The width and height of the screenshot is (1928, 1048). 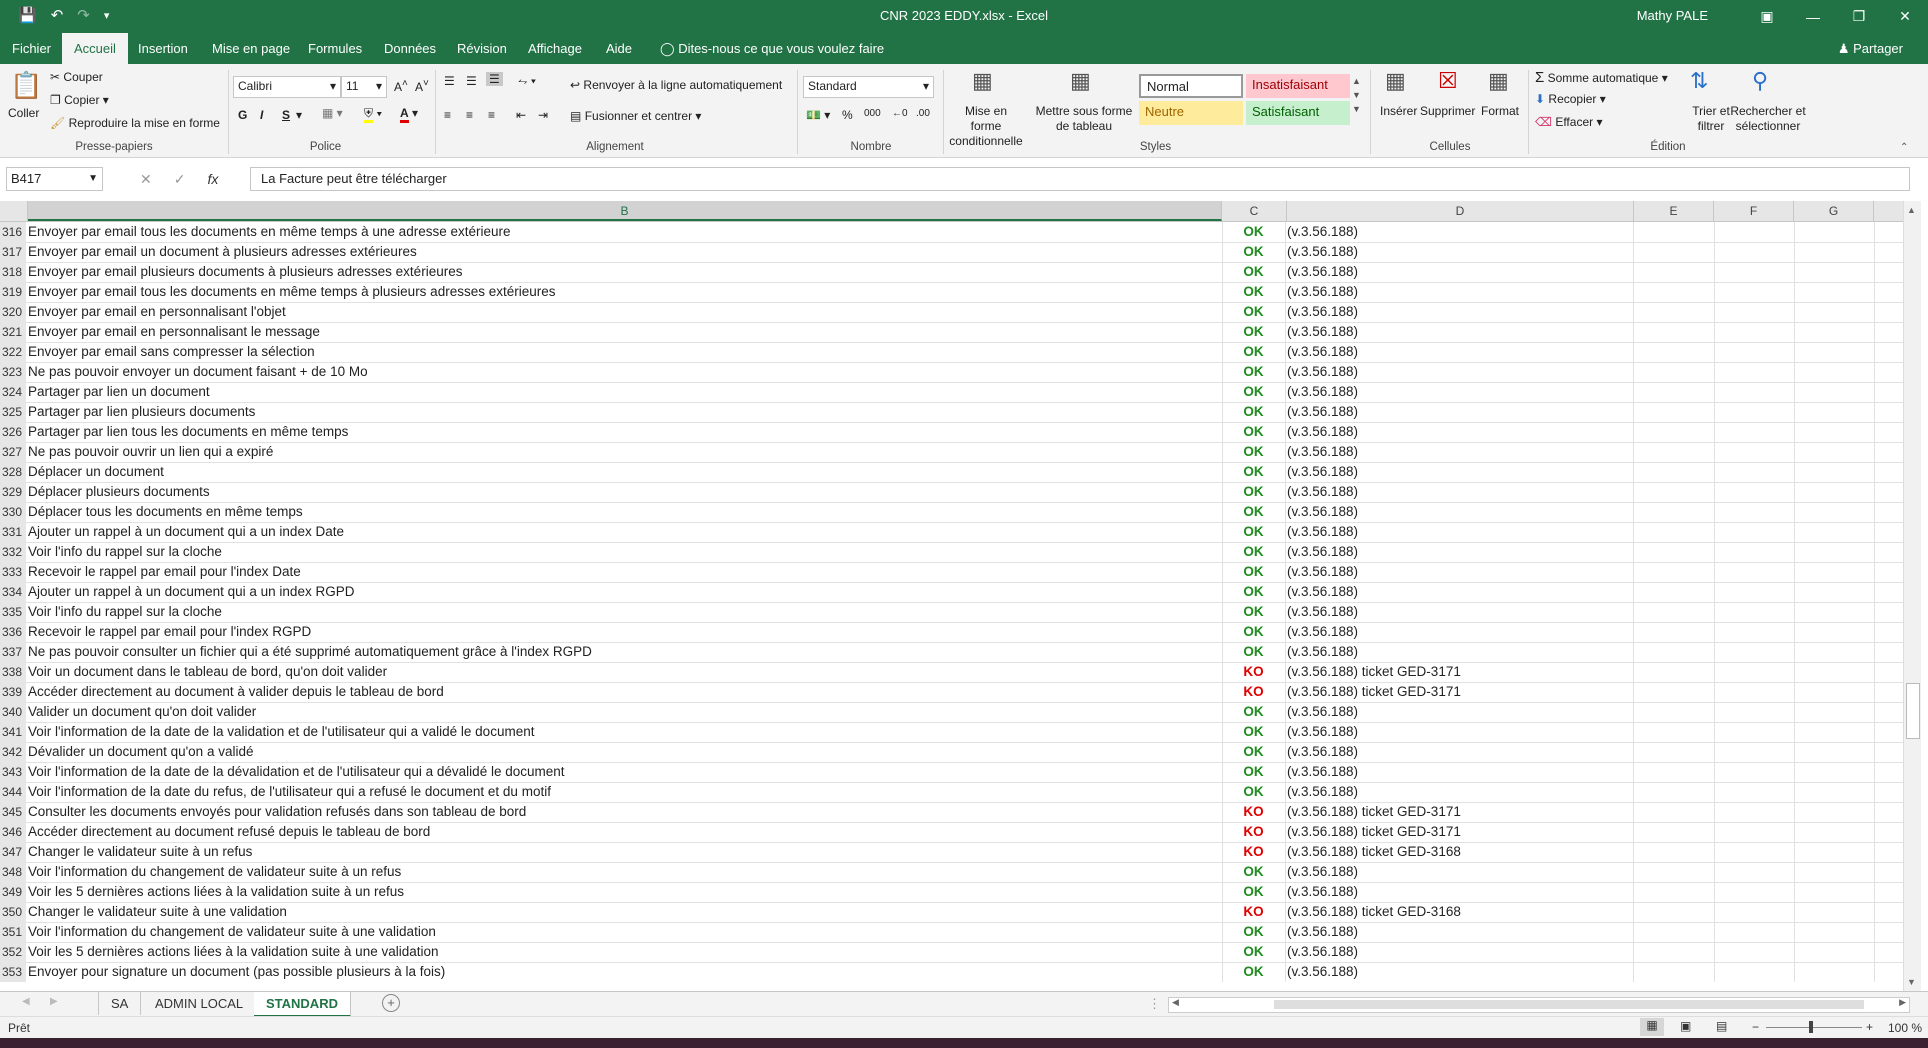 I want to click on page-layout-view-icon: ▣, so click(x=1685, y=1026).